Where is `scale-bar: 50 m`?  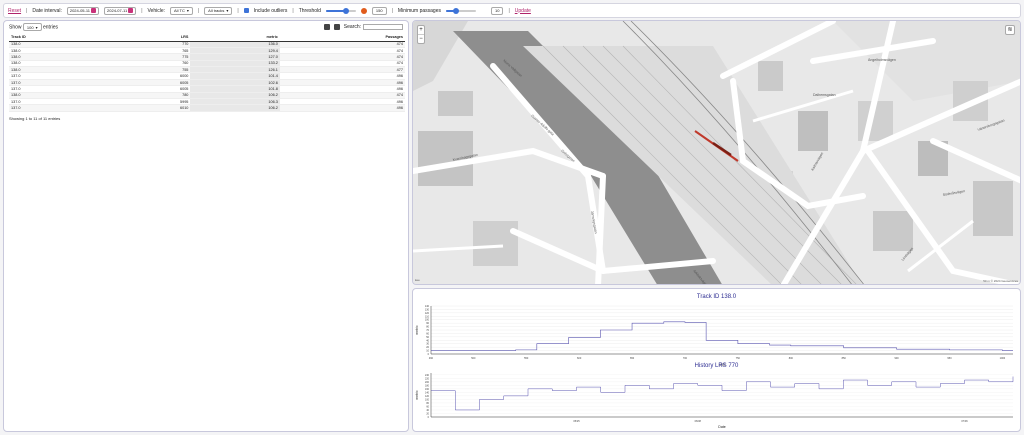
scale-bar: 50 m is located at coordinates (986, 281).